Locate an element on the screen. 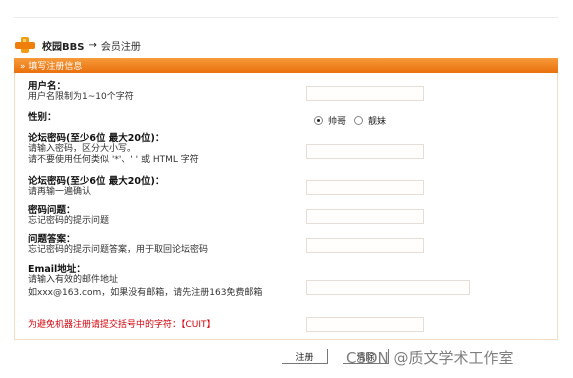  register-button: 注册 is located at coordinates (305, 356).